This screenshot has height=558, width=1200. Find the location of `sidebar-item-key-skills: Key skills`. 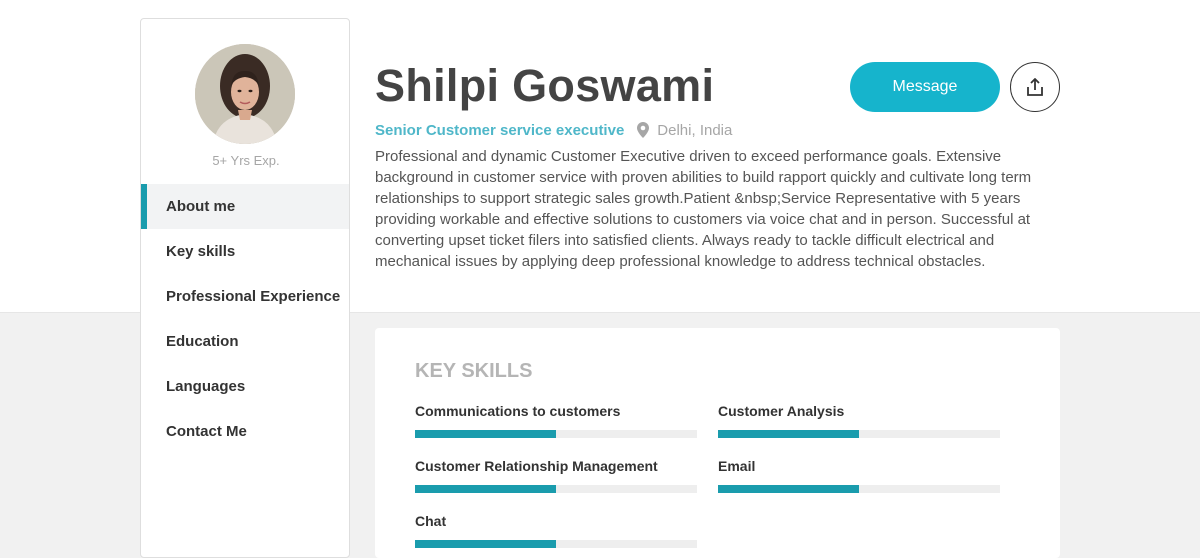

sidebar-item-key-skills: Key skills is located at coordinates (245, 251).